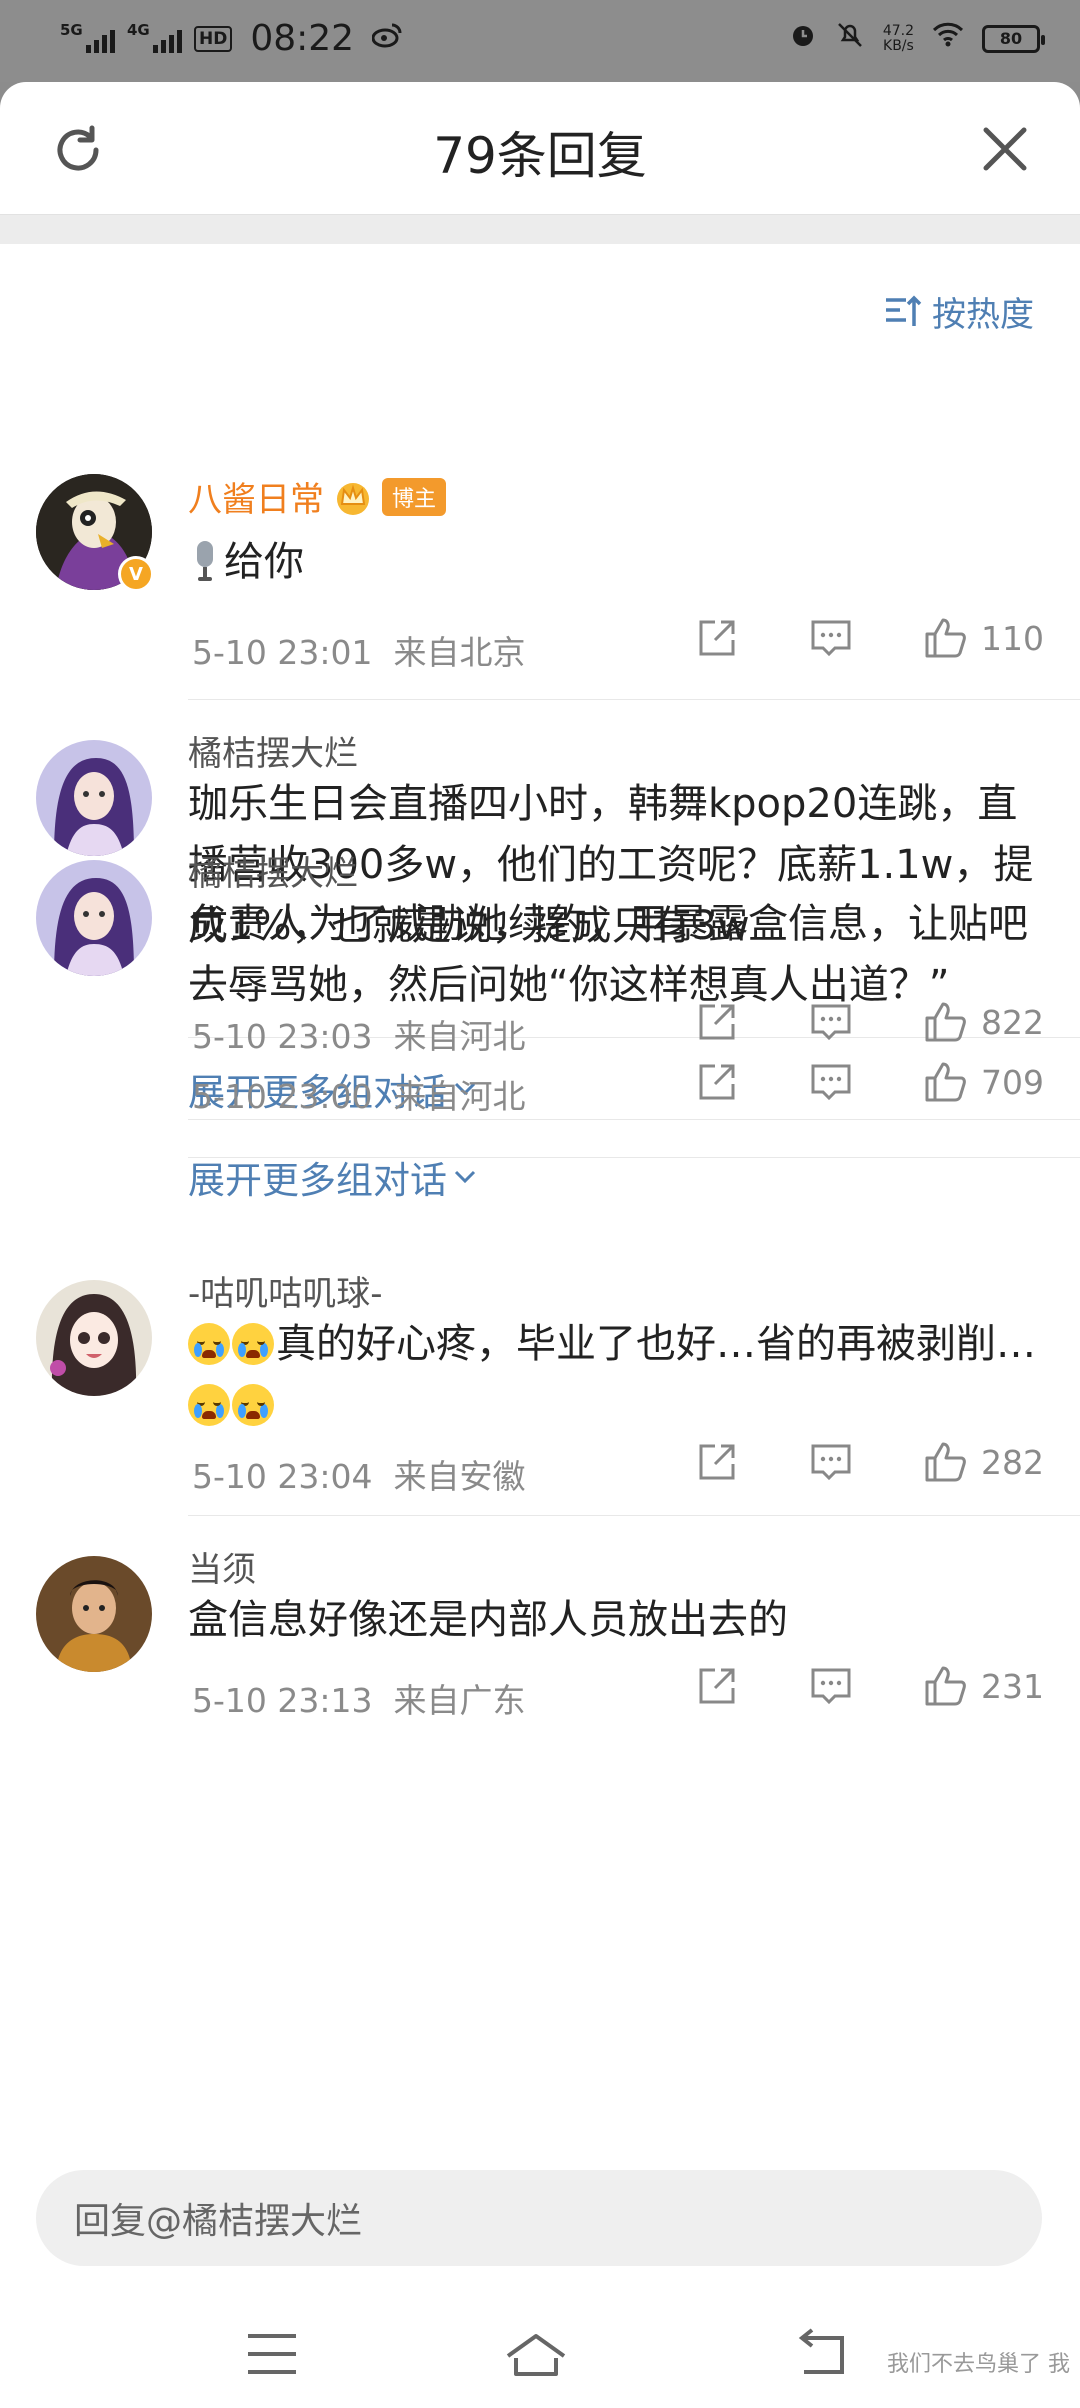  What do you see at coordinates (1012, 1686) in the screenshot?
I see `like-count: 231` at bounding box center [1012, 1686].